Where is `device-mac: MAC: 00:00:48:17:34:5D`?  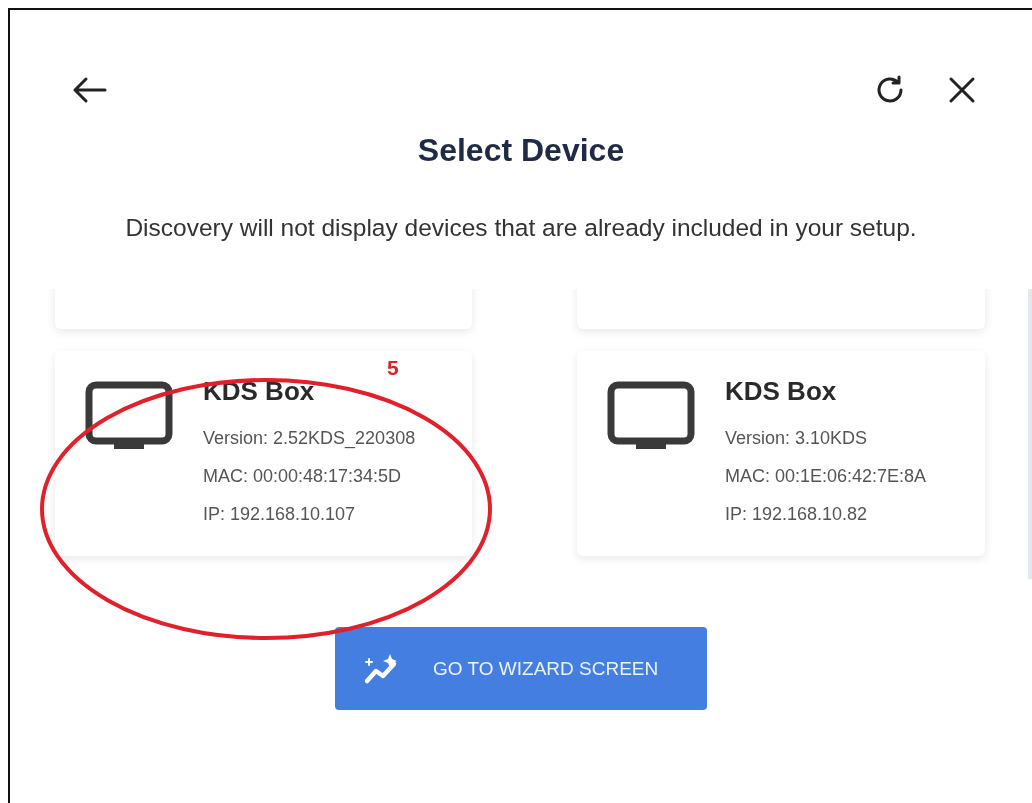 device-mac: MAC: 00:00:48:17:34:5D is located at coordinates (302, 476).